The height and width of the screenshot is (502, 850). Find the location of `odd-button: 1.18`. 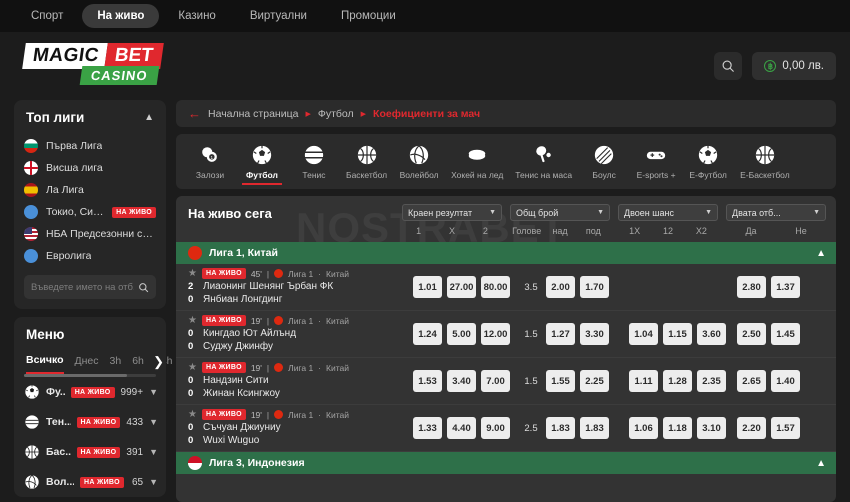

odd-button: 1.18 is located at coordinates (677, 428).